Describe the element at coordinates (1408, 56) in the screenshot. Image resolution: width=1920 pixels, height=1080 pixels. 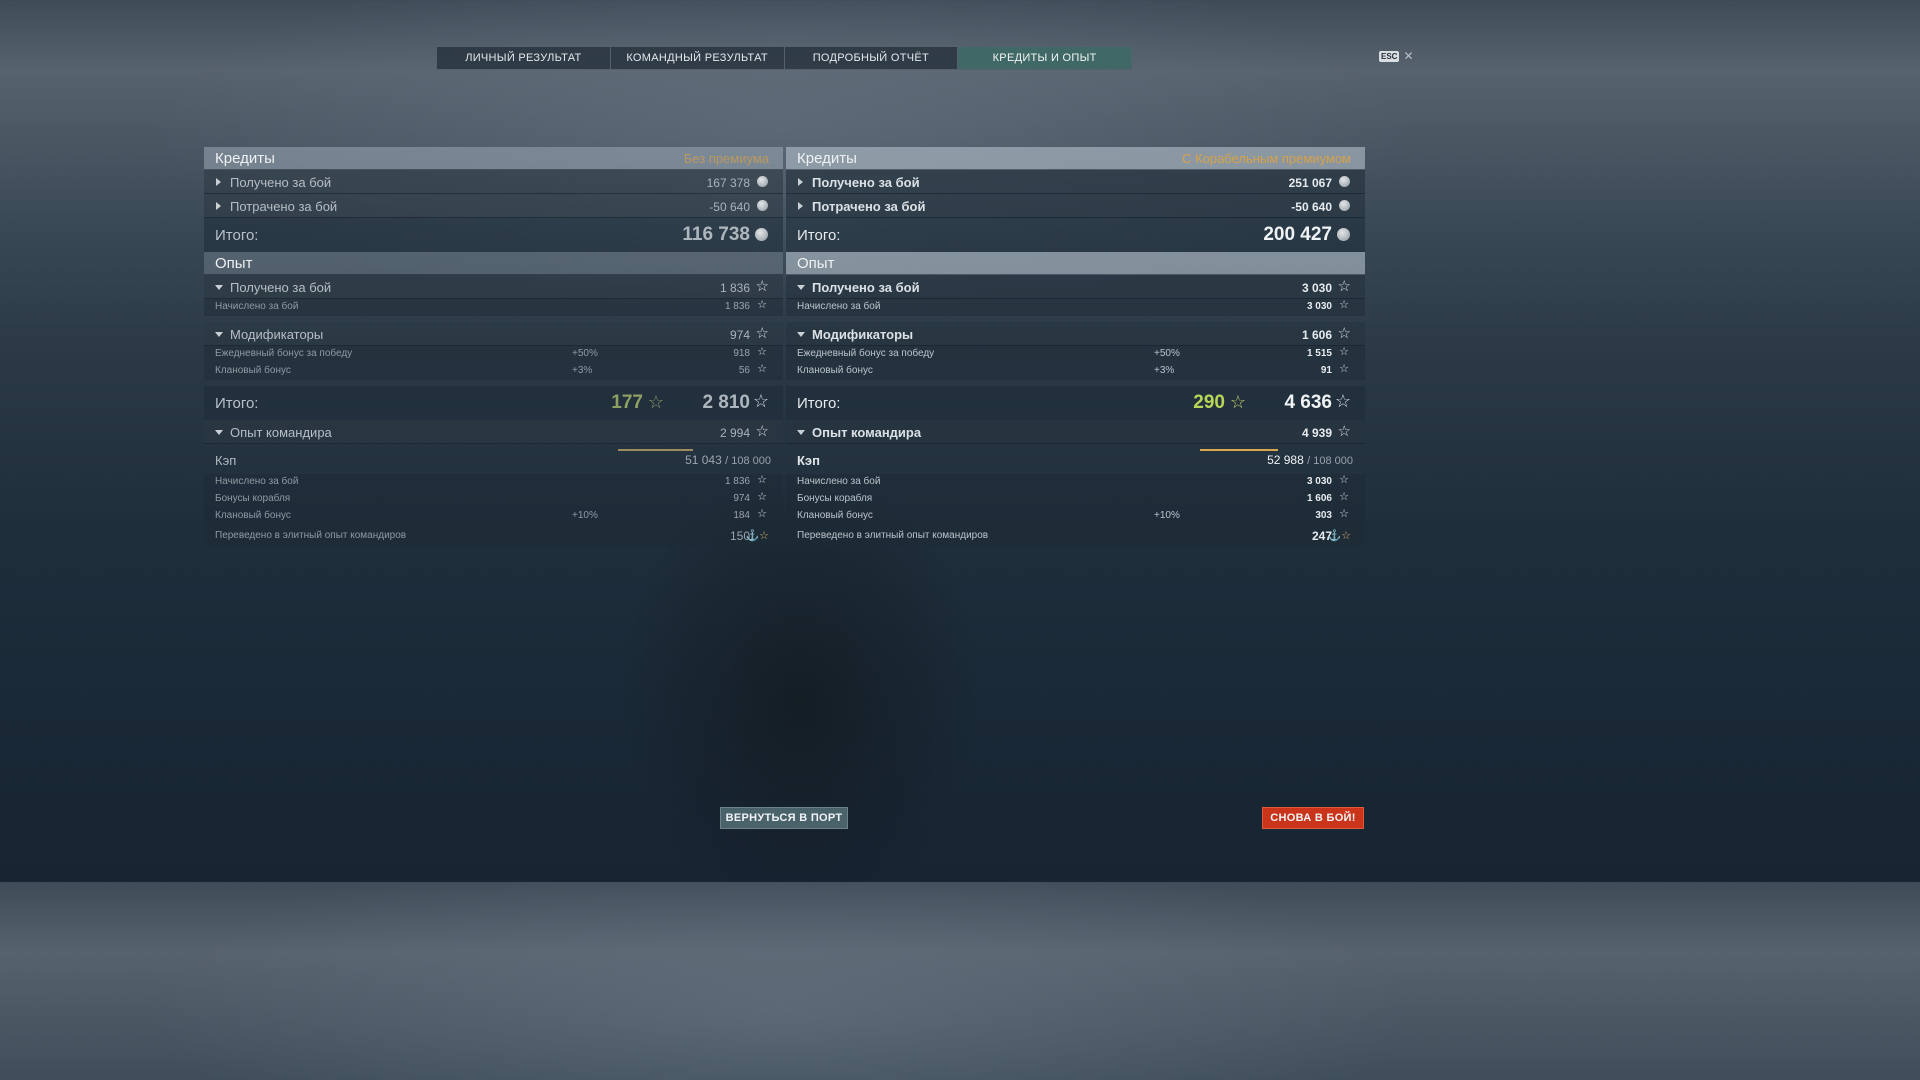
I see `close-icon: ✕` at that location.